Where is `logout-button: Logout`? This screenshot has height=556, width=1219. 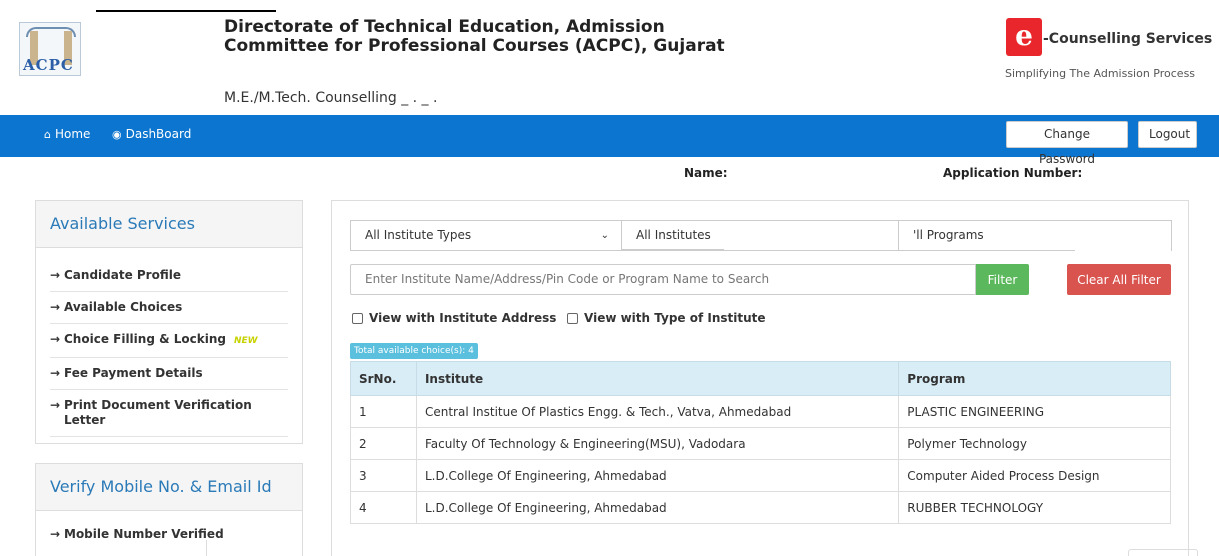
logout-button: Logout is located at coordinates (1167, 134).